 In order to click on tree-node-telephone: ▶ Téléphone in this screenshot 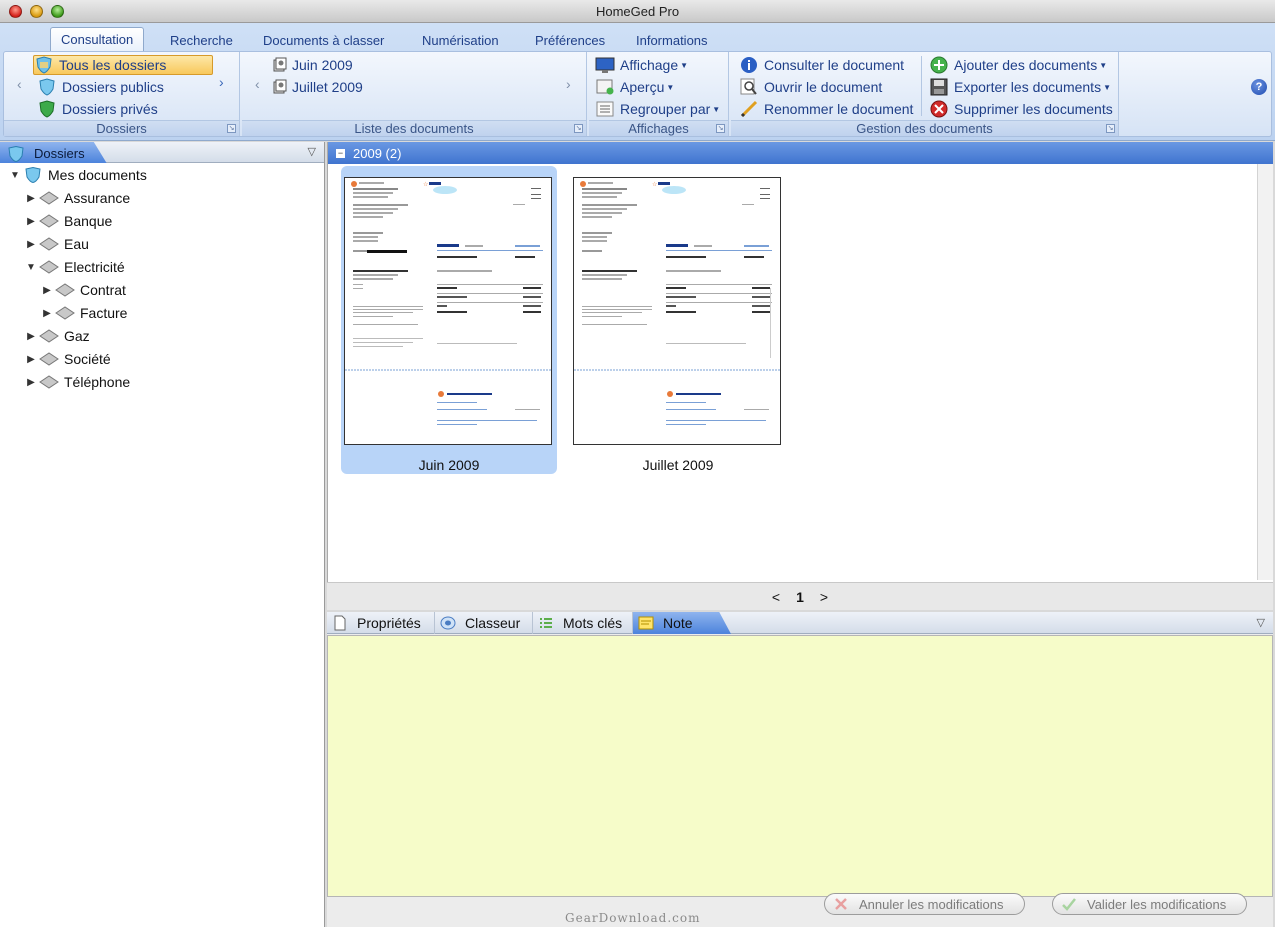, I will do `click(77, 382)`.